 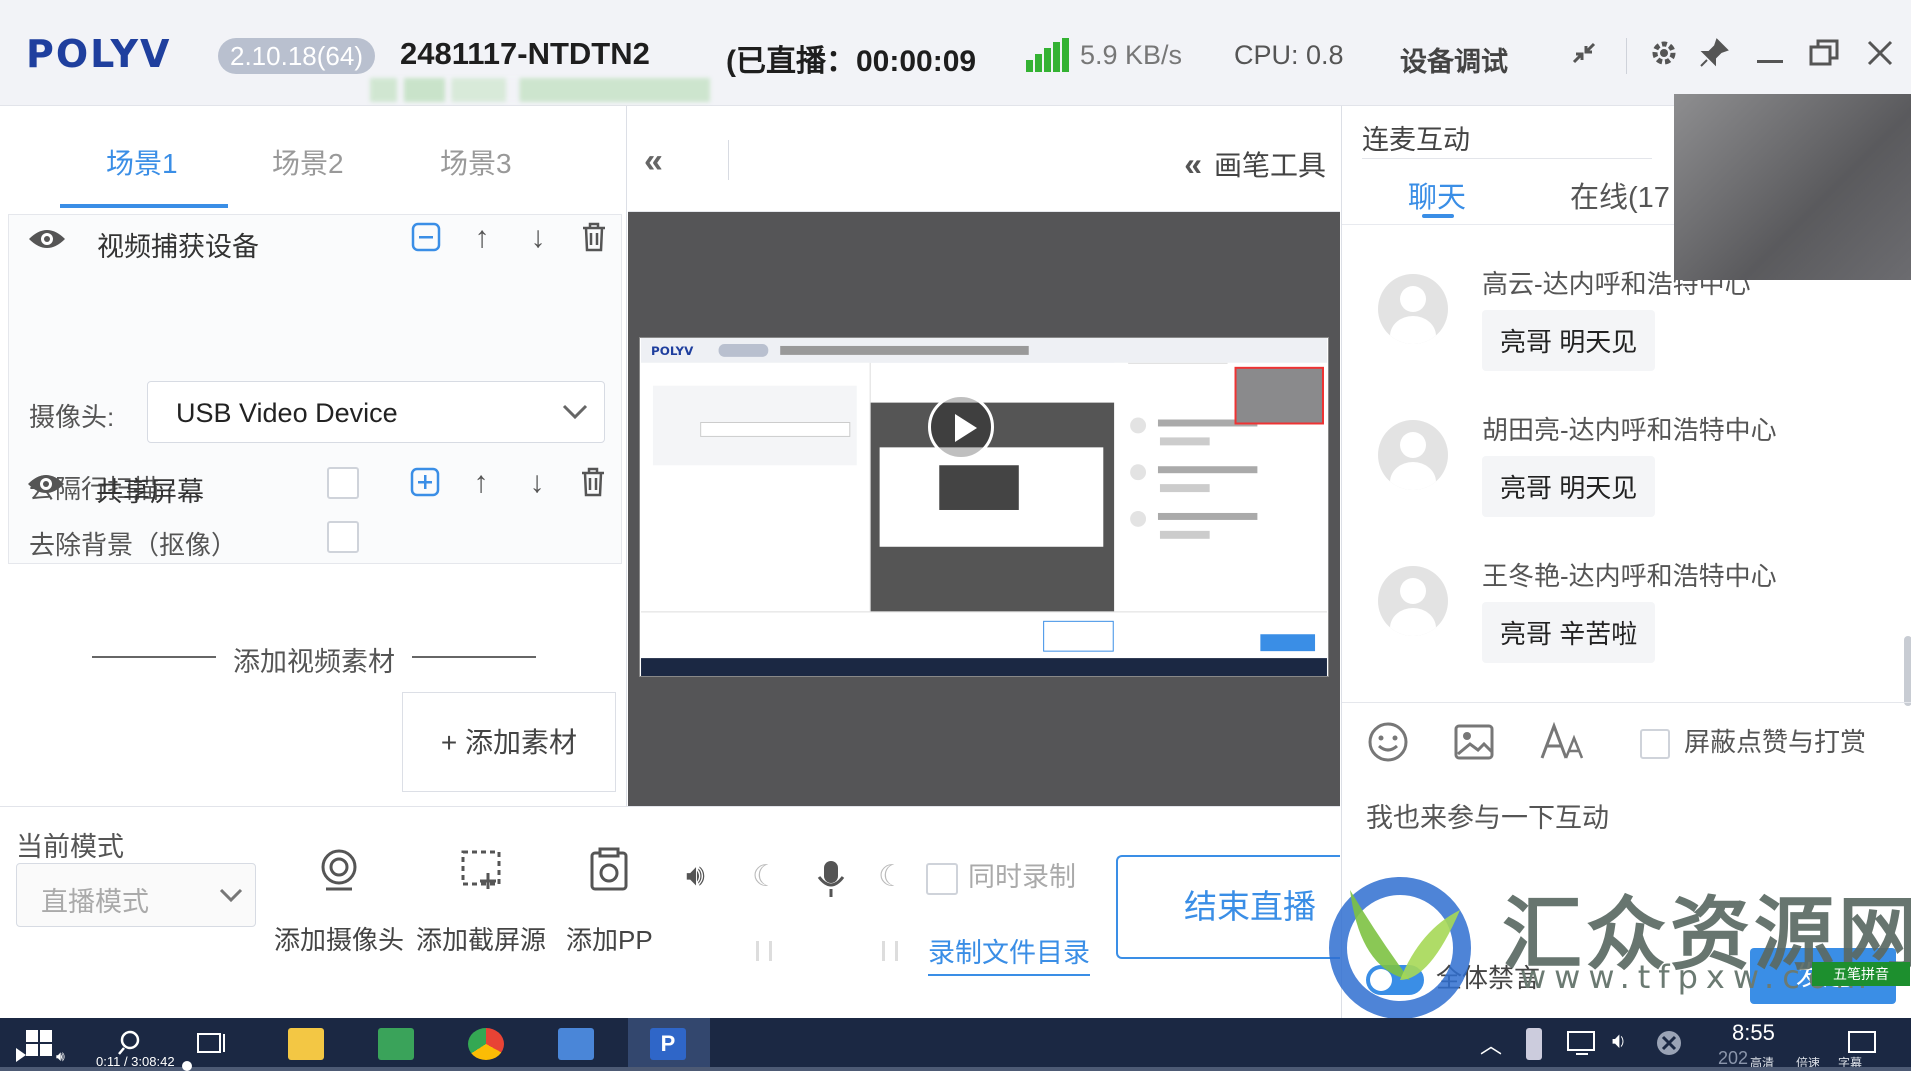 What do you see at coordinates (540, 90) in the screenshot?
I see `blurred-subtitle` at bounding box center [540, 90].